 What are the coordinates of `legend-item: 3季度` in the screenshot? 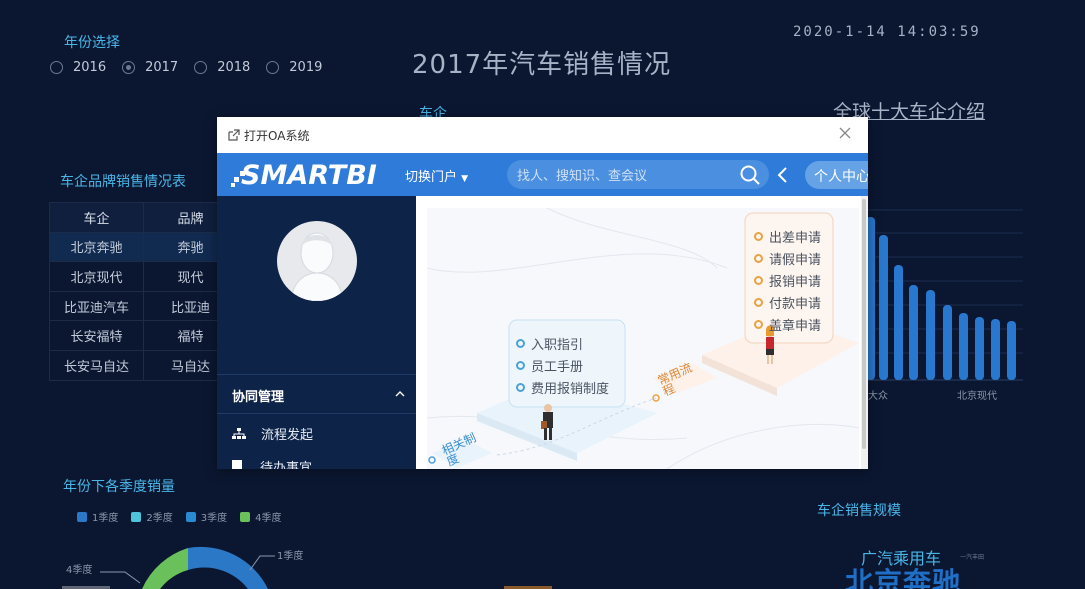 It's located at (206, 516).